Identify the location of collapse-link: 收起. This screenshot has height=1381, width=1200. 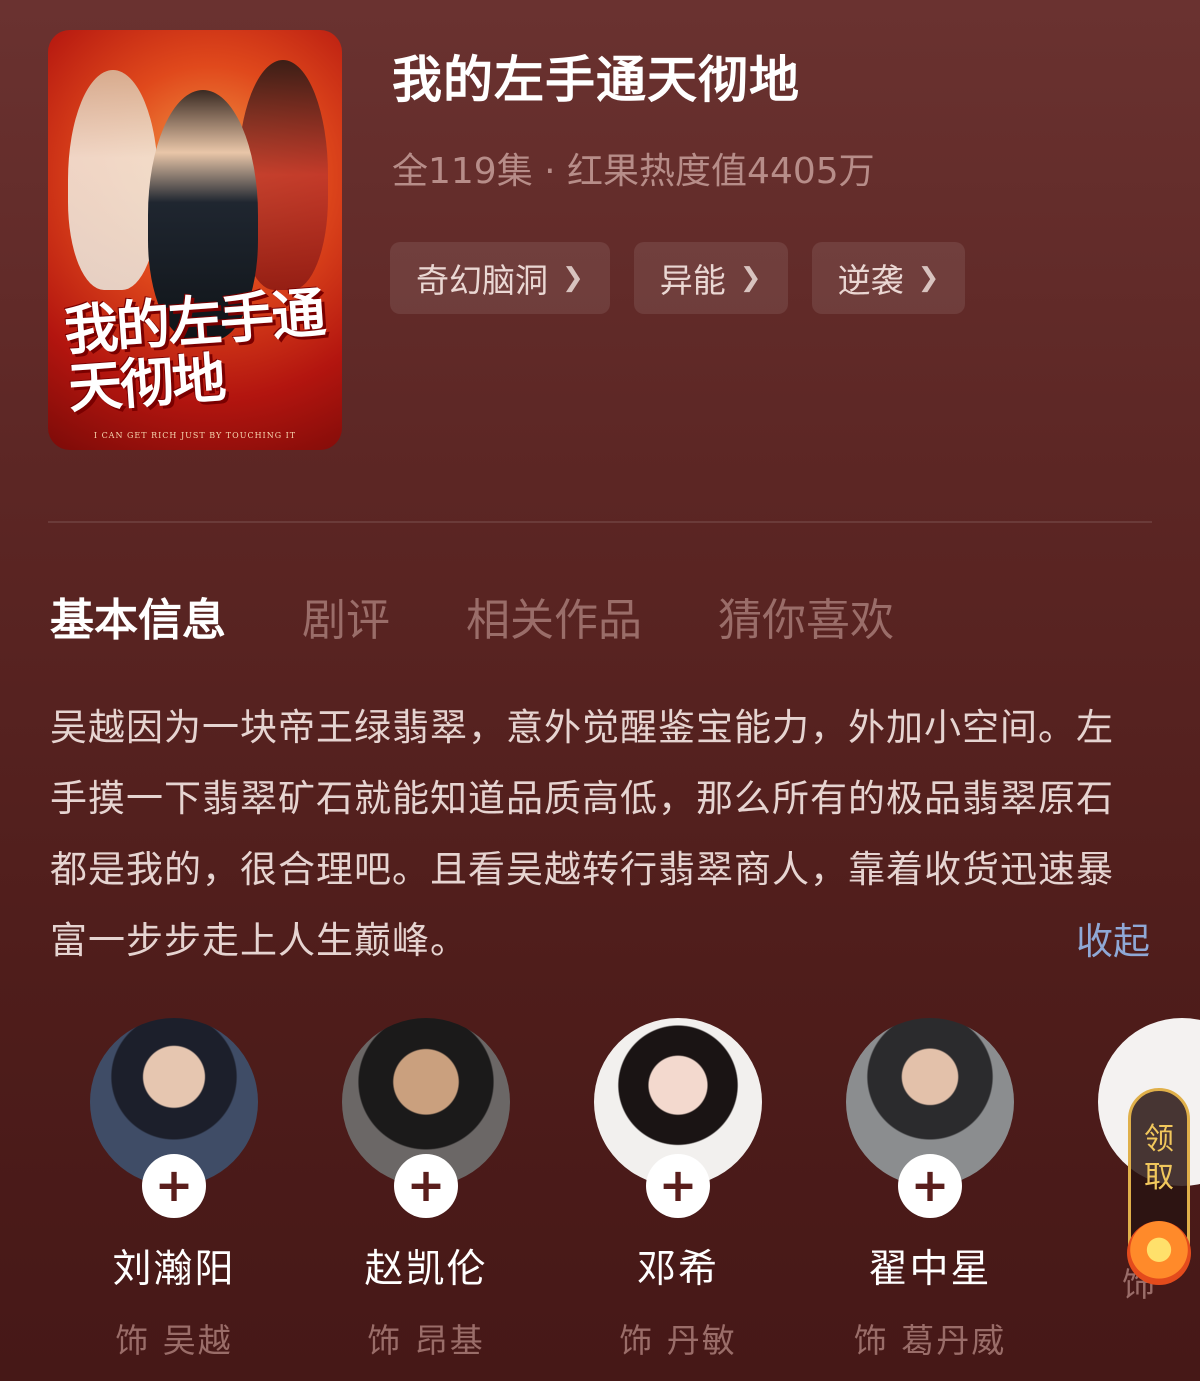
(1113, 941).